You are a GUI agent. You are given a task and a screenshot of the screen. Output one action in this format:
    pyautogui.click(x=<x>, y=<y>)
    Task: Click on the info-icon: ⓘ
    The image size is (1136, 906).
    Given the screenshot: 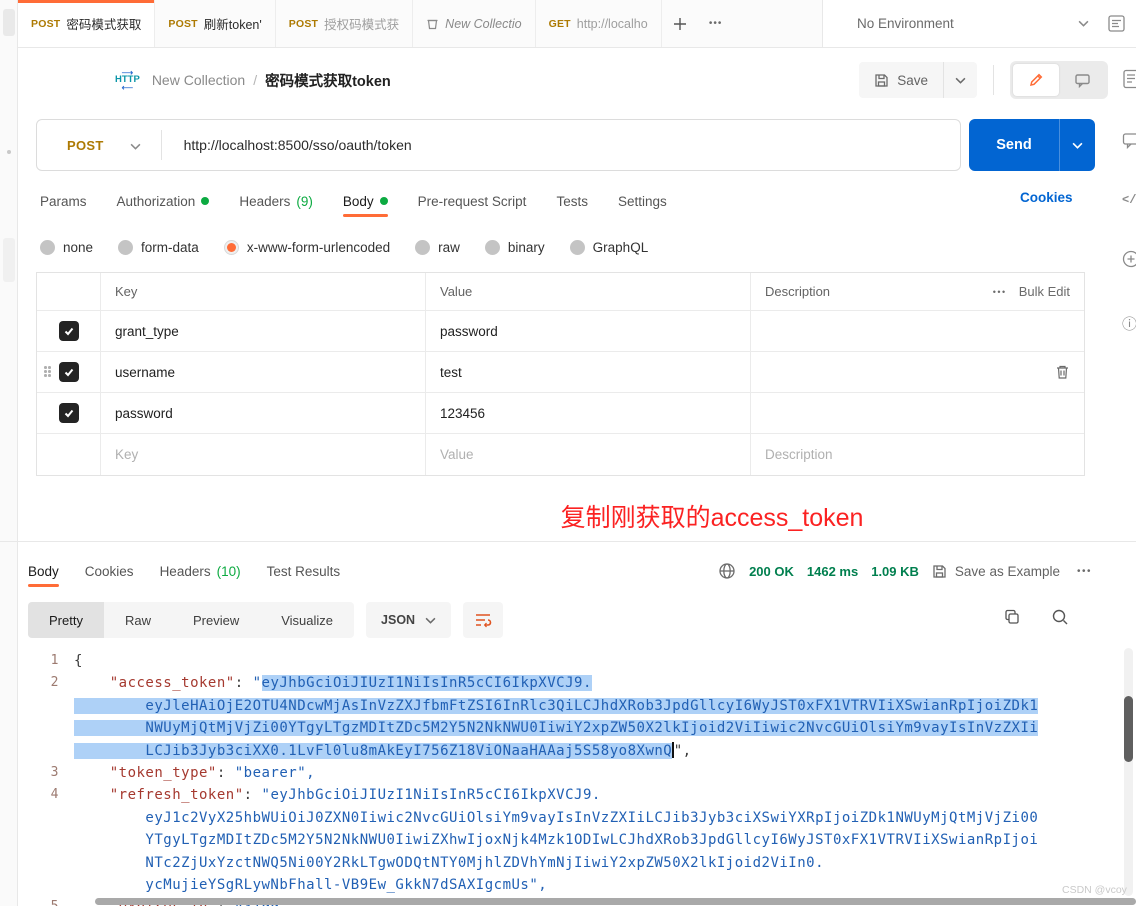 What is the action you would take?
    pyautogui.click(x=1129, y=323)
    